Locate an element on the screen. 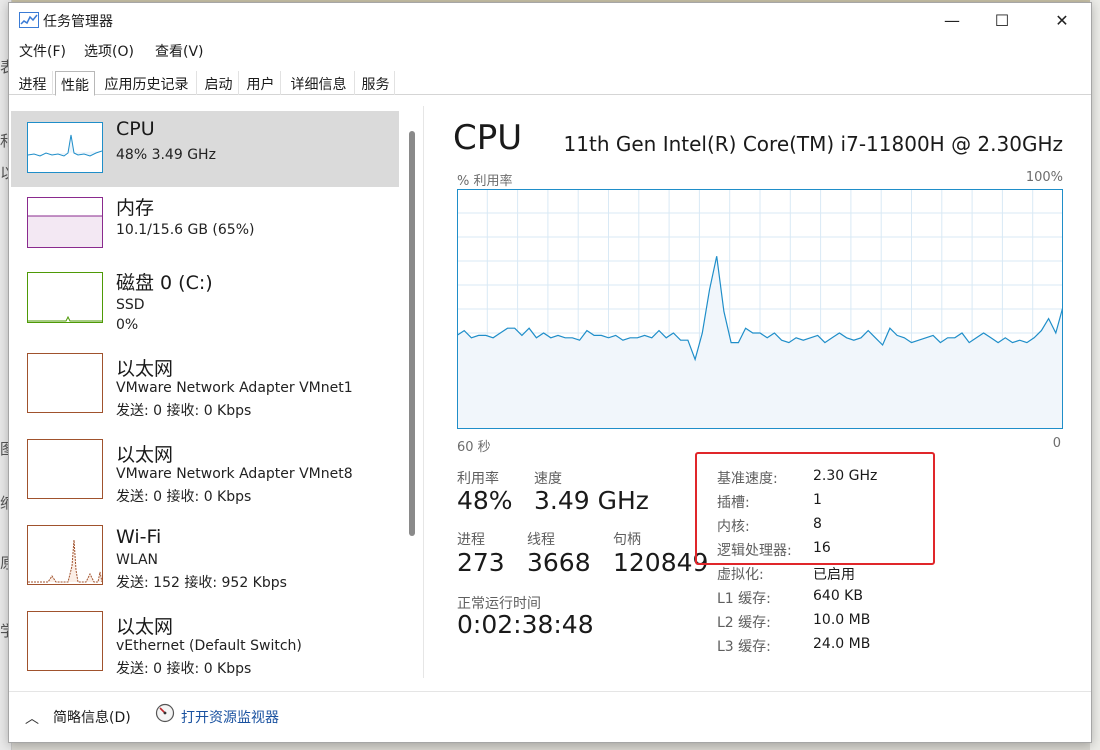 The image size is (1100, 750). window-title: 任务管理器 is located at coordinates (78, 22).